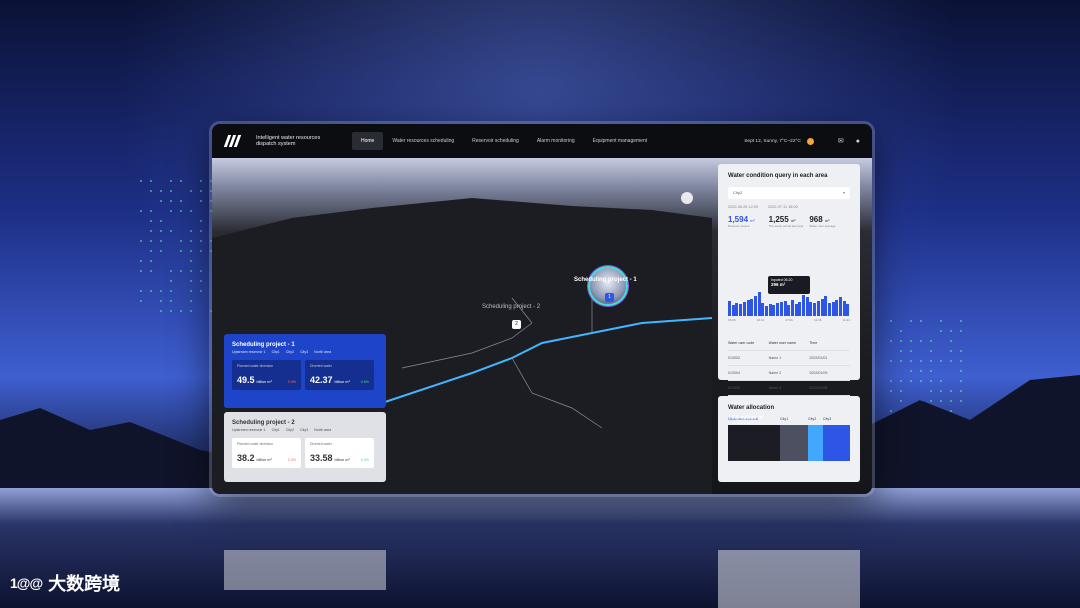 This screenshot has width=1080, height=608. Describe the element at coordinates (237, 141) in the screenshot. I see `app-logo-icon` at that location.